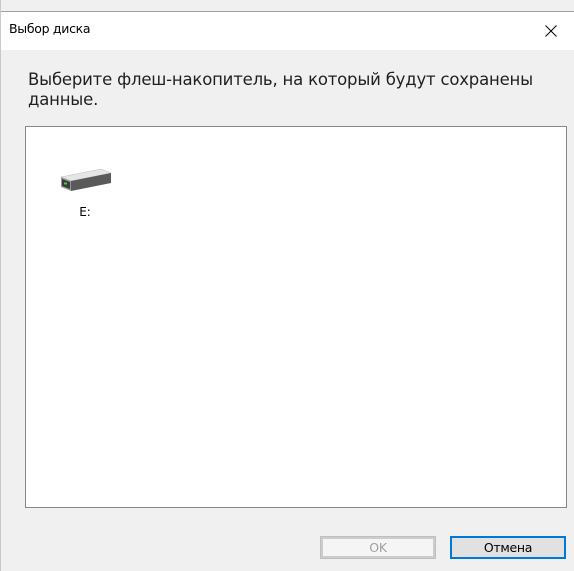 The image size is (574, 571). I want to click on ok-button-label: OK, so click(378, 547).